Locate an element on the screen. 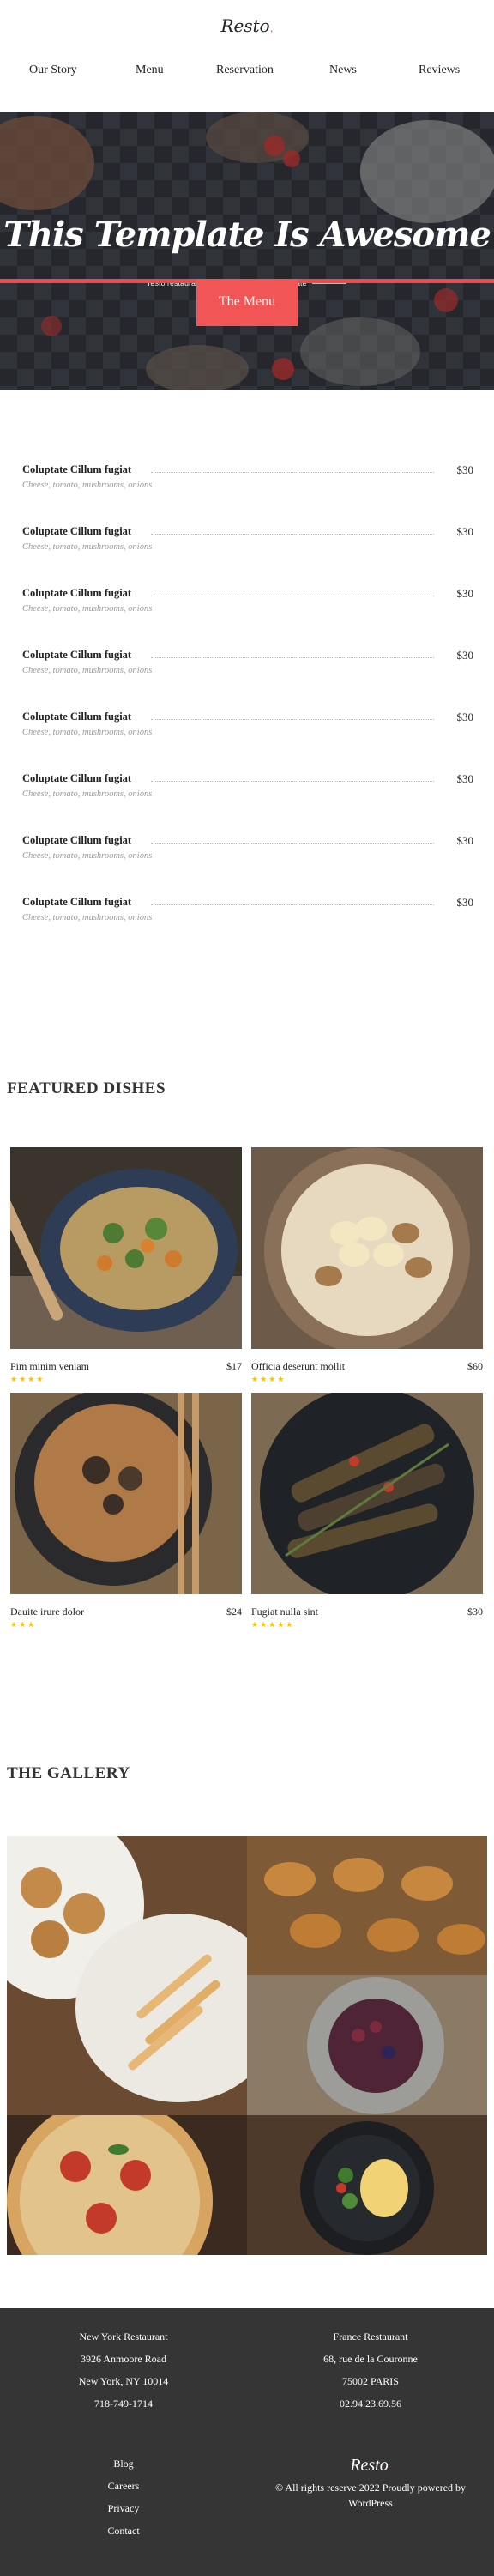 The height and width of the screenshot is (2576, 494). gallery-photo-berries is located at coordinates (367, 2045).